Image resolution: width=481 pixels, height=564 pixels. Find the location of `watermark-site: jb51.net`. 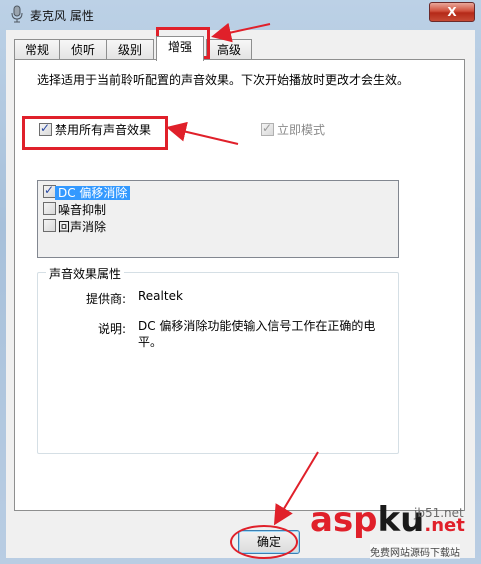

watermark-site: jb51.net is located at coordinates (439, 513).